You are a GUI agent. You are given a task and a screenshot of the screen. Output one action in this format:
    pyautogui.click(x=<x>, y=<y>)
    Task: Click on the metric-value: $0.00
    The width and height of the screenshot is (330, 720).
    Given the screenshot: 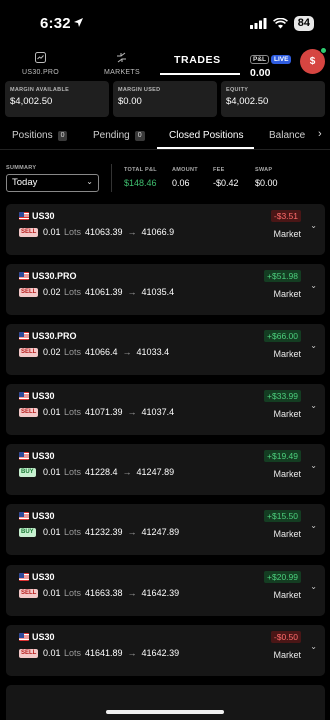 What is the action you would take?
    pyautogui.click(x=130, y=101)
    